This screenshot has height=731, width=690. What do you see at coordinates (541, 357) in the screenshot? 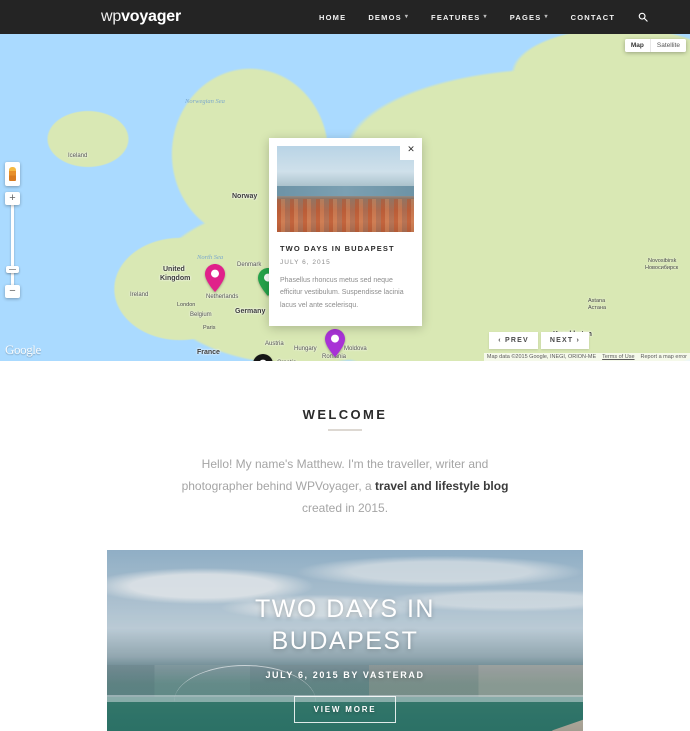
I see `map-data-credit: Map data ©2015 Google, INEGI, ORION-ME` at bounding box center [541, 357].